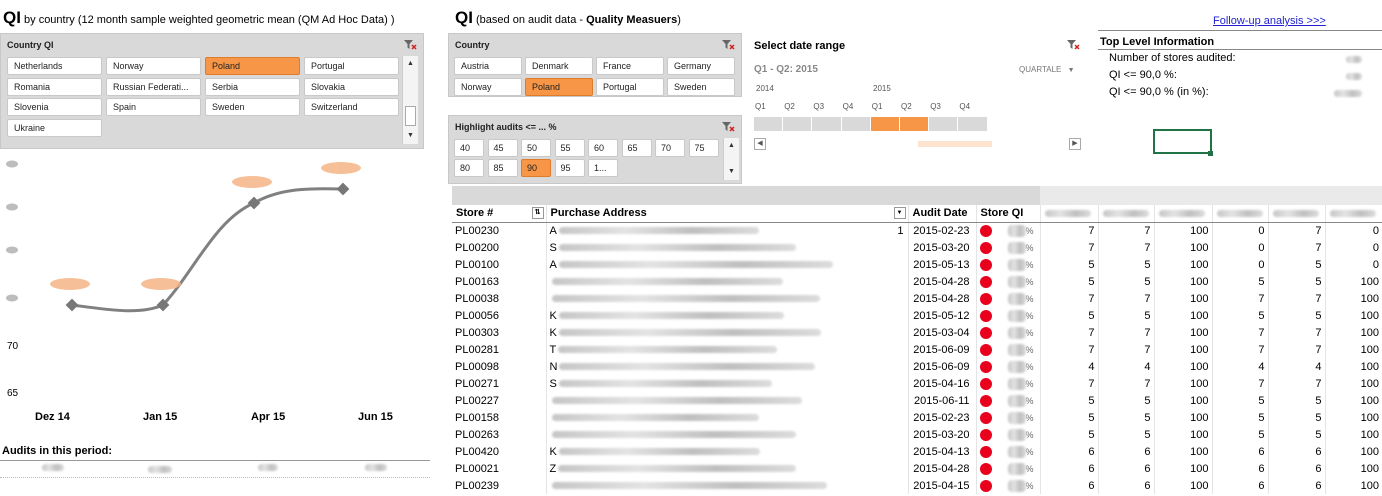 This screenshot has height=496, width=1382. I want to click on audit-date-cell: 2015-04-16, so click(942, 383).